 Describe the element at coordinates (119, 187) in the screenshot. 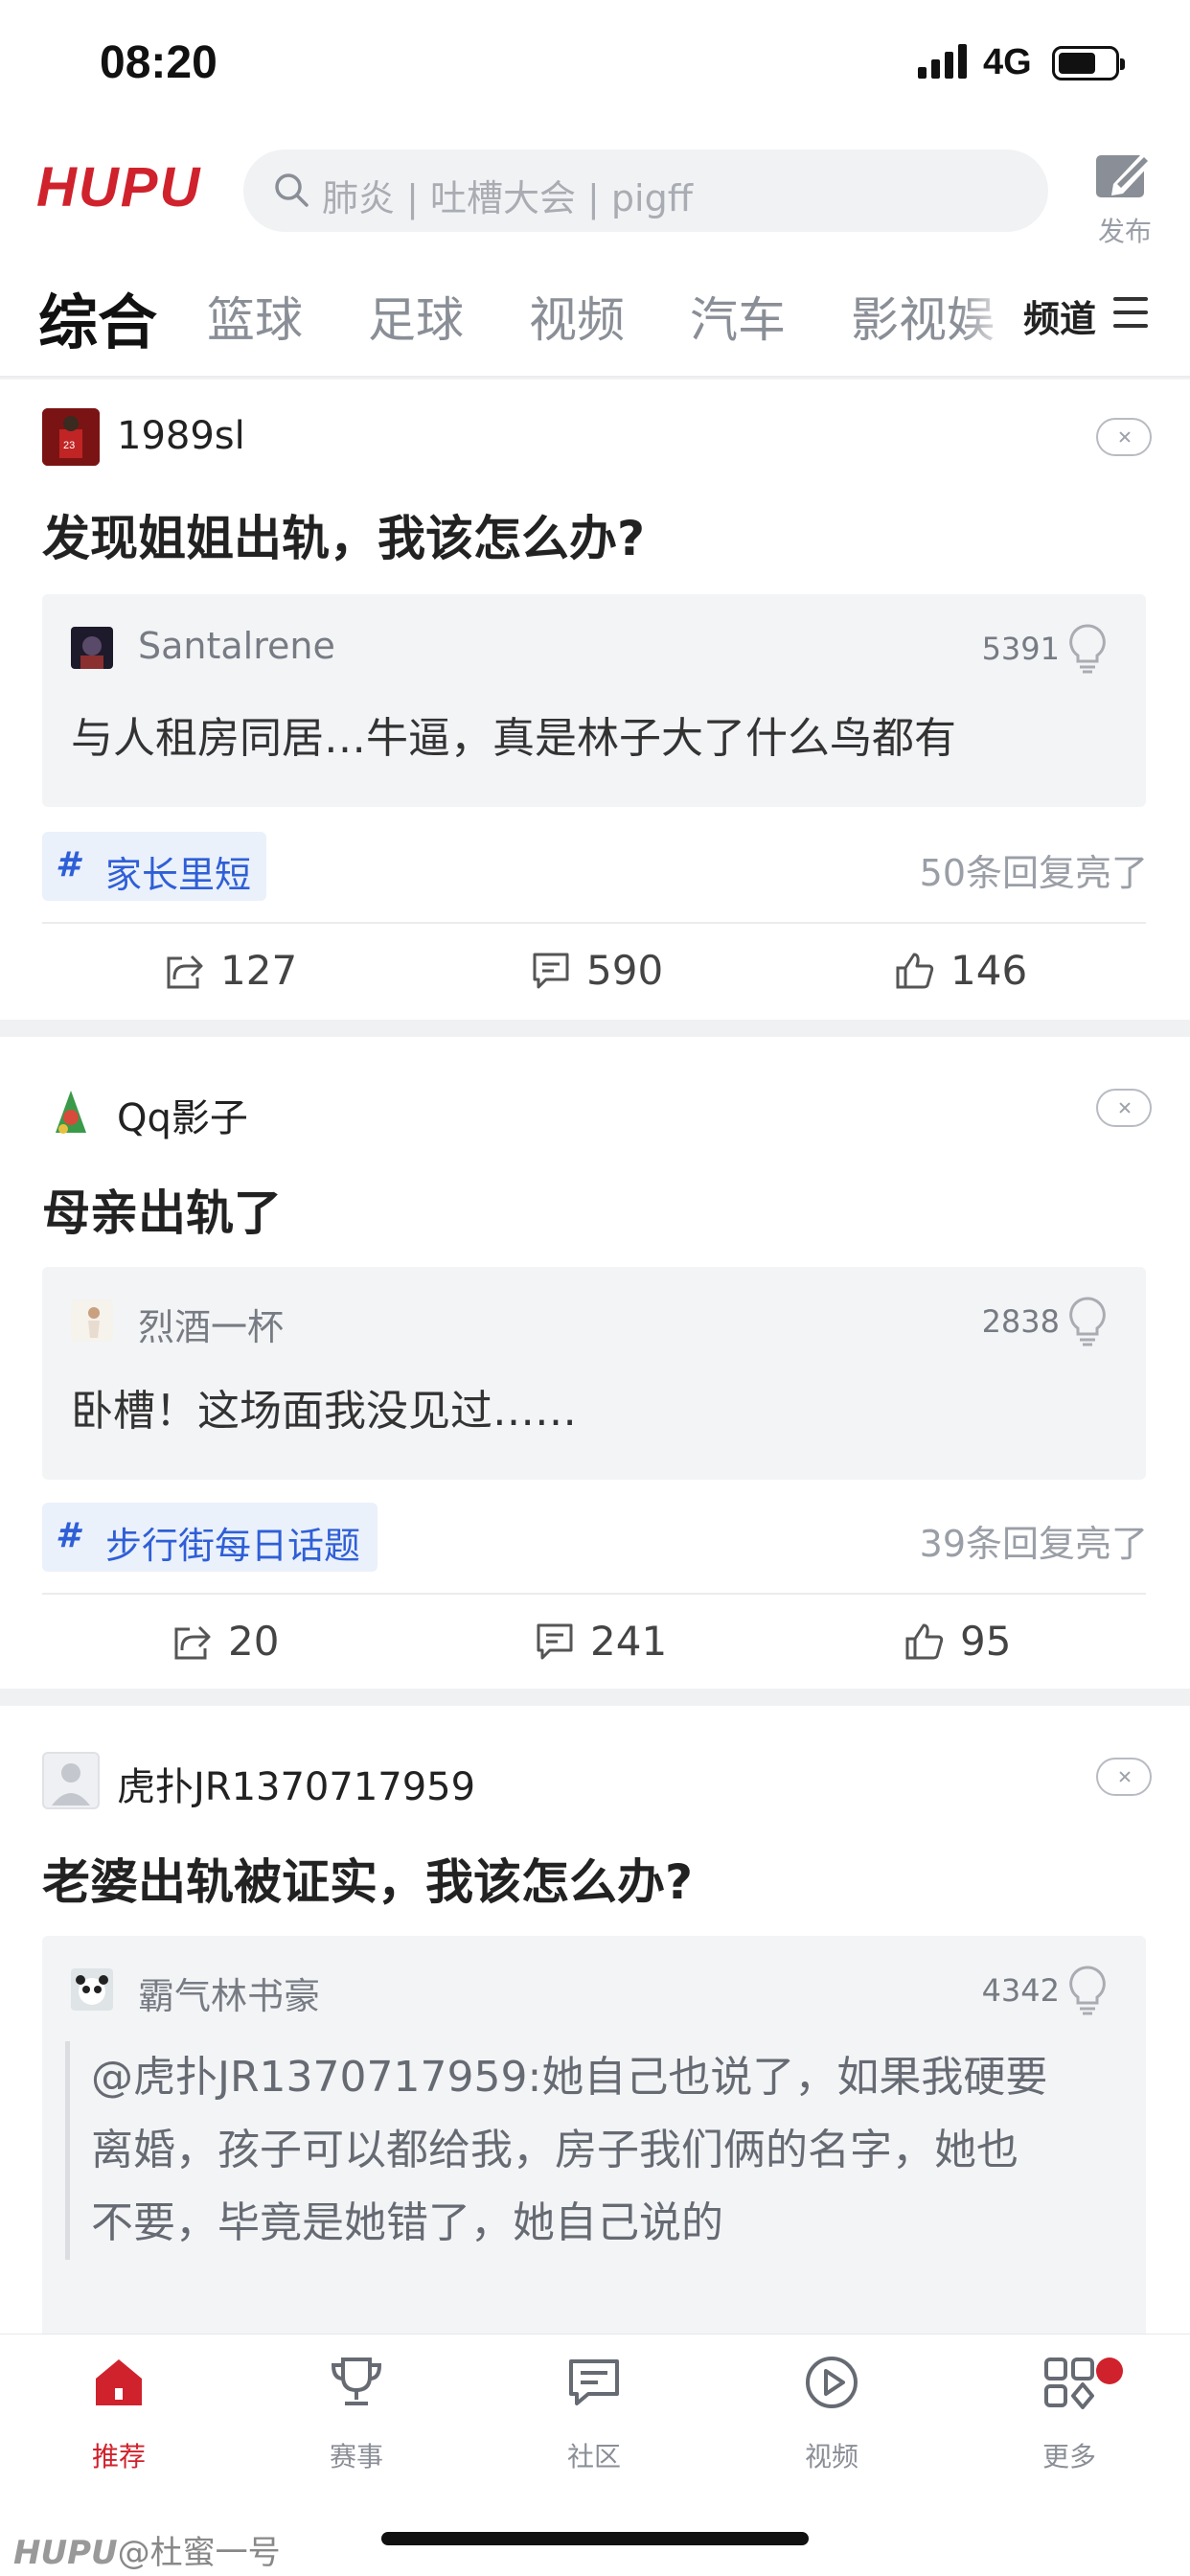

I see `hupu-logo: HUPU` at that location.